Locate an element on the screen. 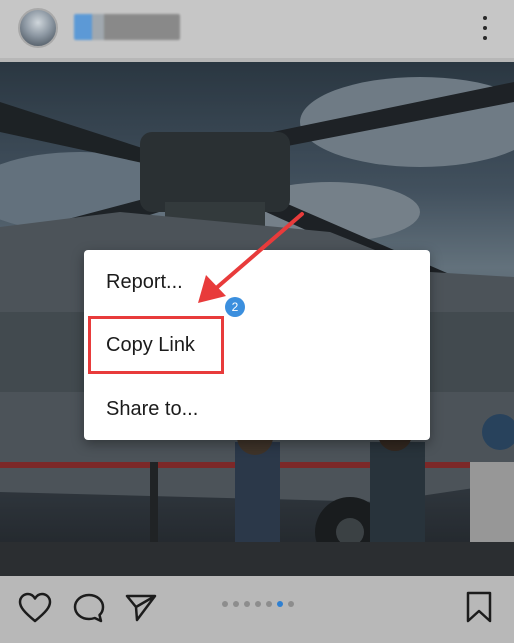 This screenshot has height=643, width=514. carousel-indicator is located at coordinates (258, 604).